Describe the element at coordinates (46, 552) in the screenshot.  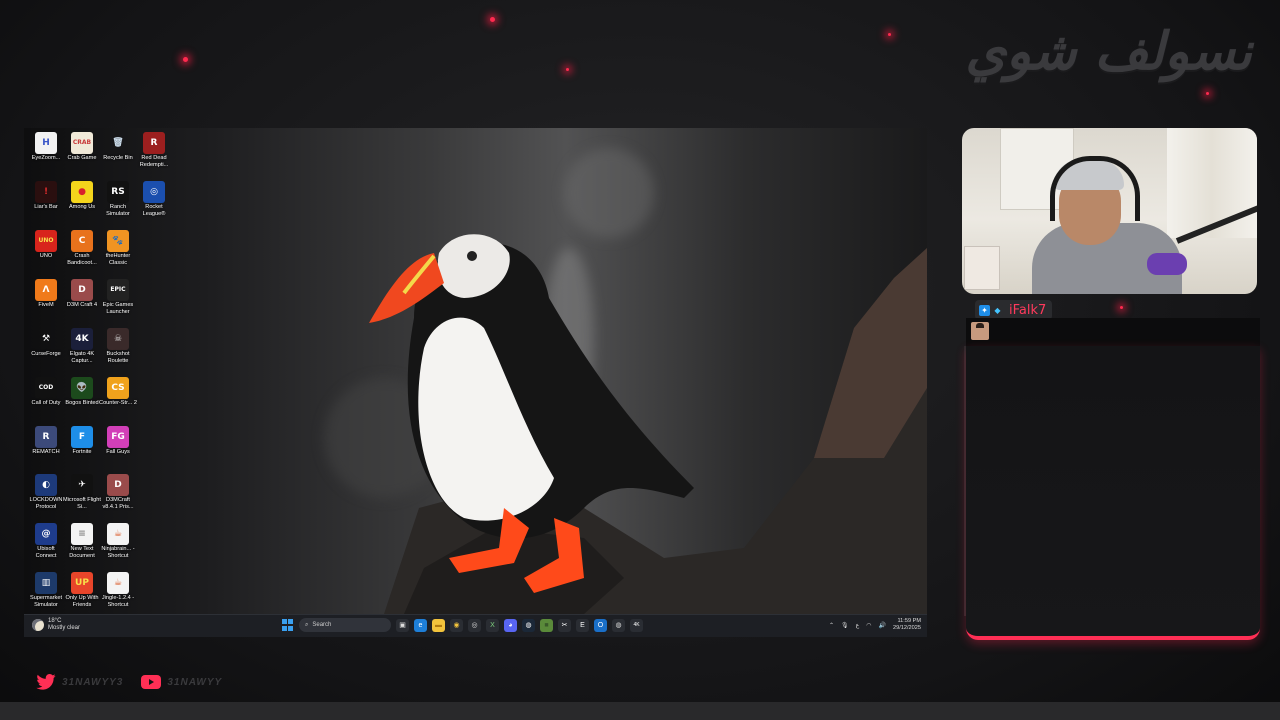
I see `desktop-icon-label: Ubisoft Connect` at that location.